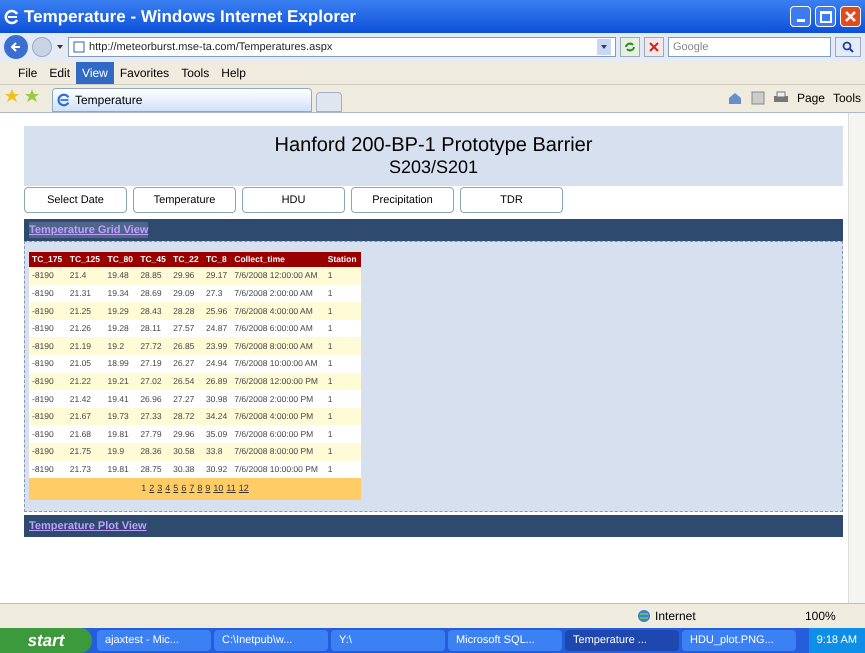  I want to click on stop-icon, so click(654, 47).